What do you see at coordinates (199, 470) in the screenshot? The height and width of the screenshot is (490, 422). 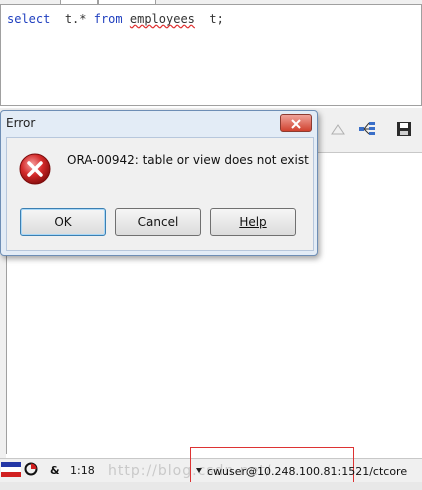 I see `chevron-down-icon` at bounding box center [199, 470].